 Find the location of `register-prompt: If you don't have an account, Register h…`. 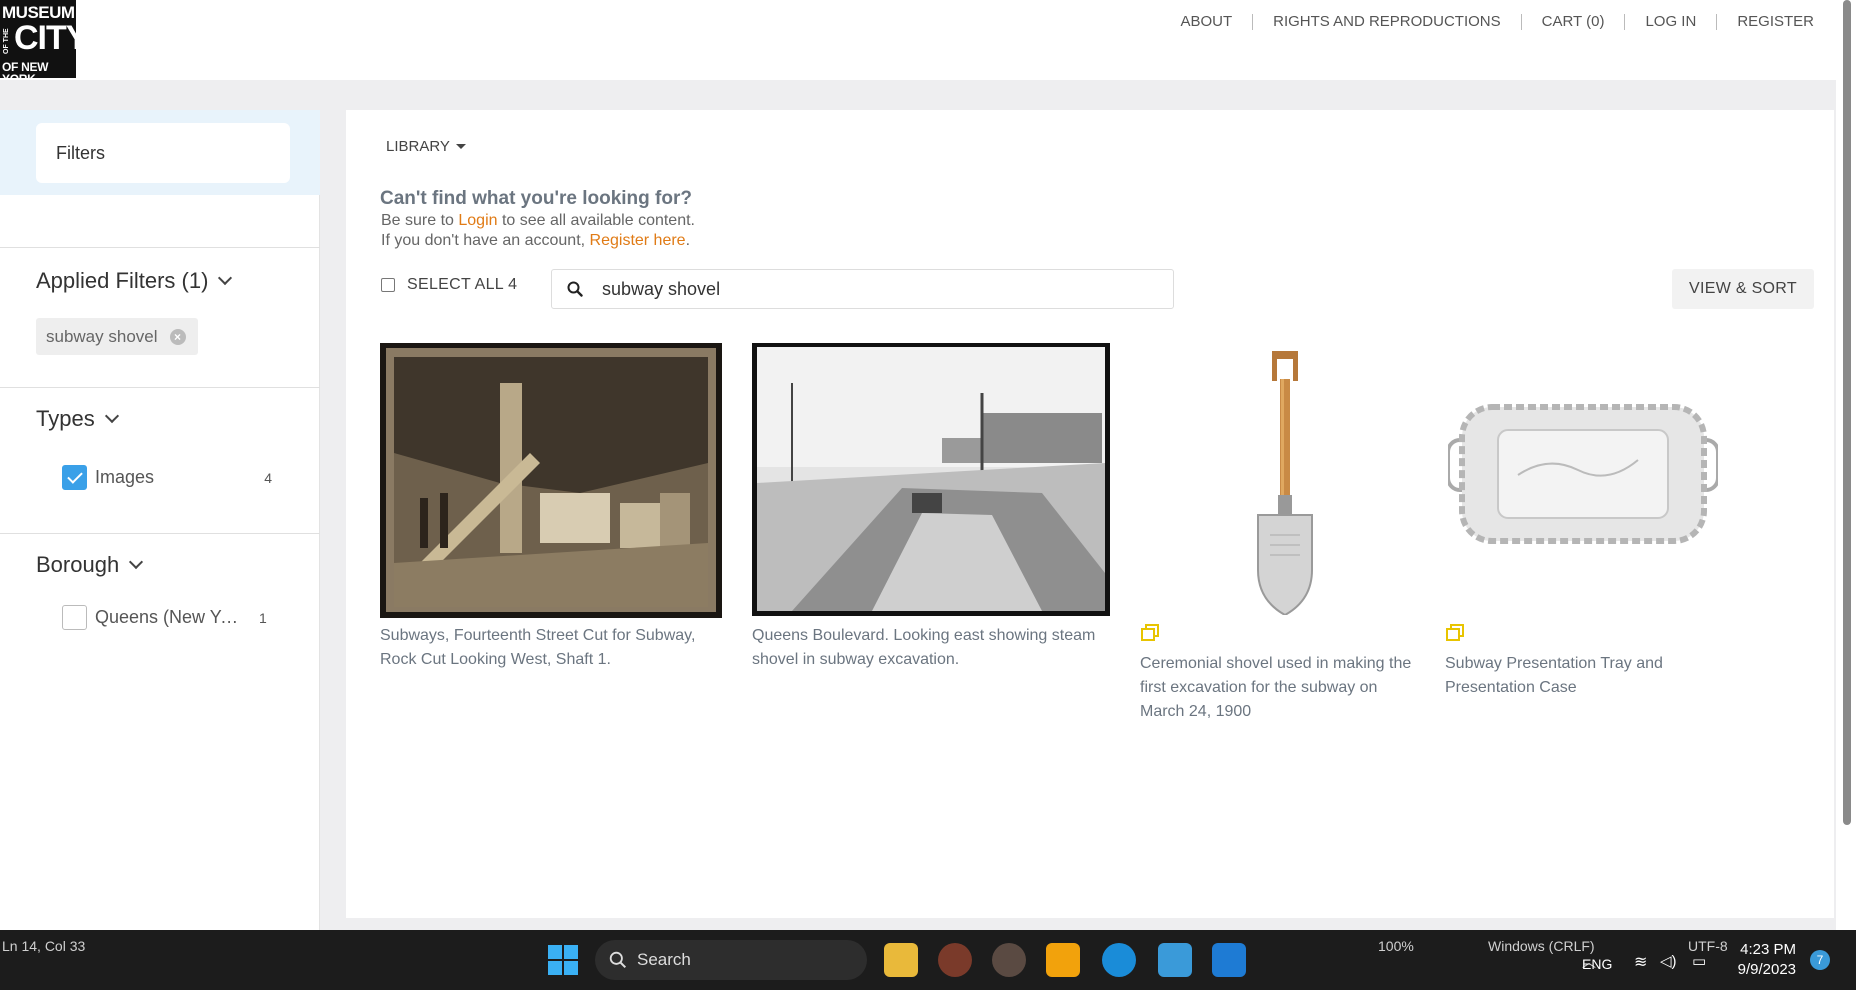

register-prompt: If you don't have an account, Register h… is located at coordinates (535, 241).